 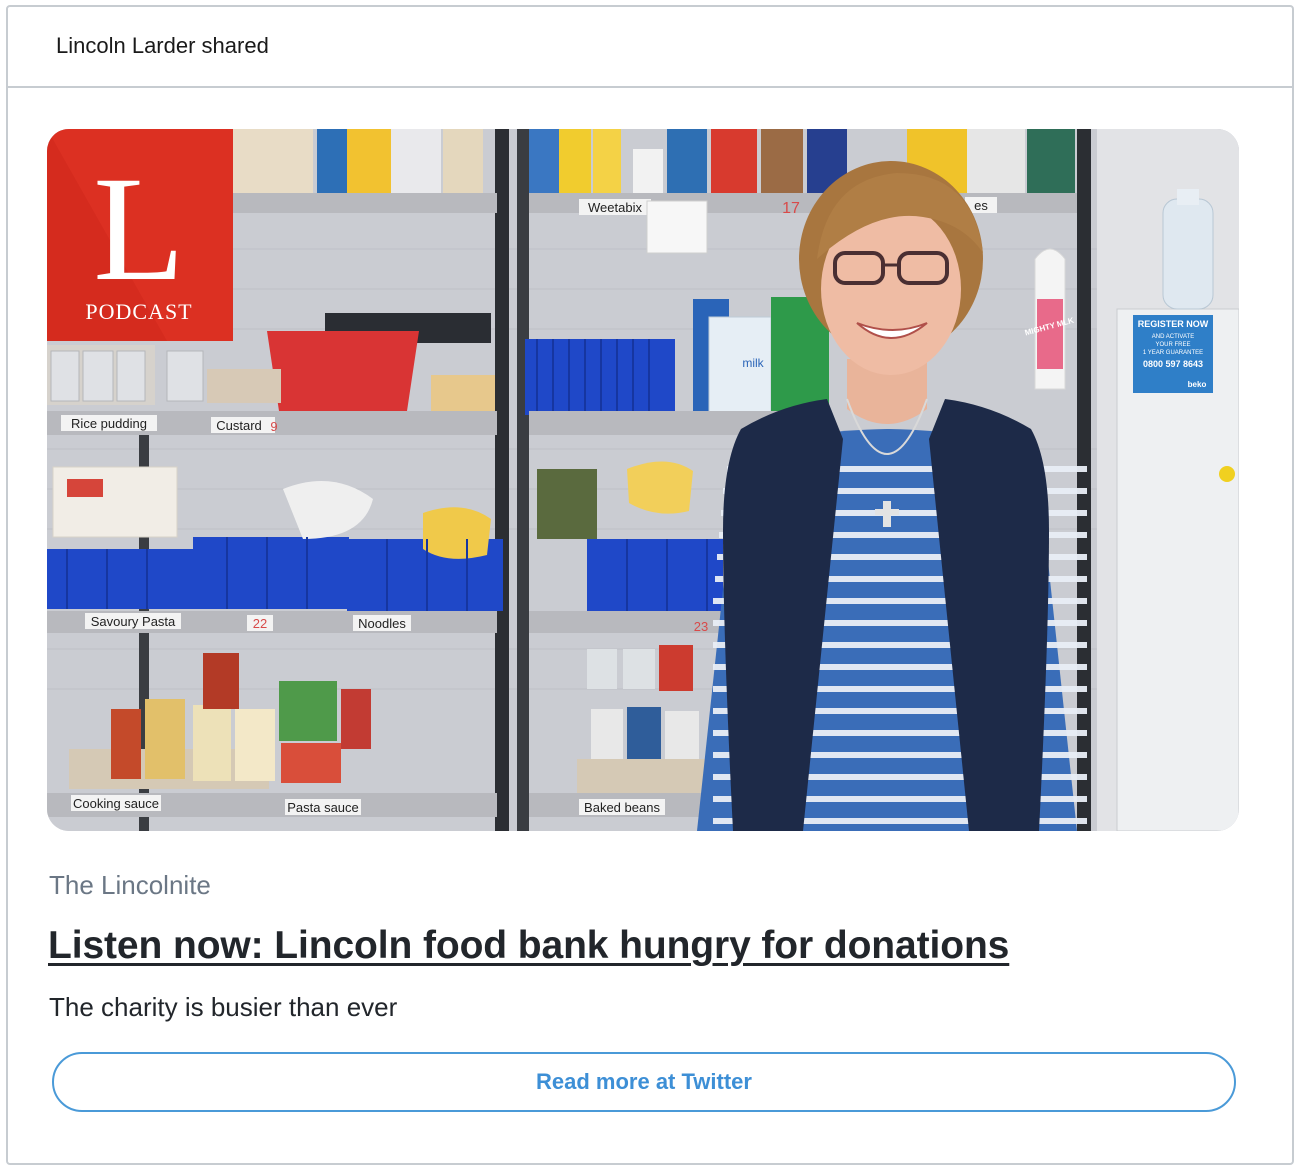 What do you see at coordinates (615, 207) in the screenshot?
I see `label-weetabix: Weetabix` at bounding box center [615, 207].